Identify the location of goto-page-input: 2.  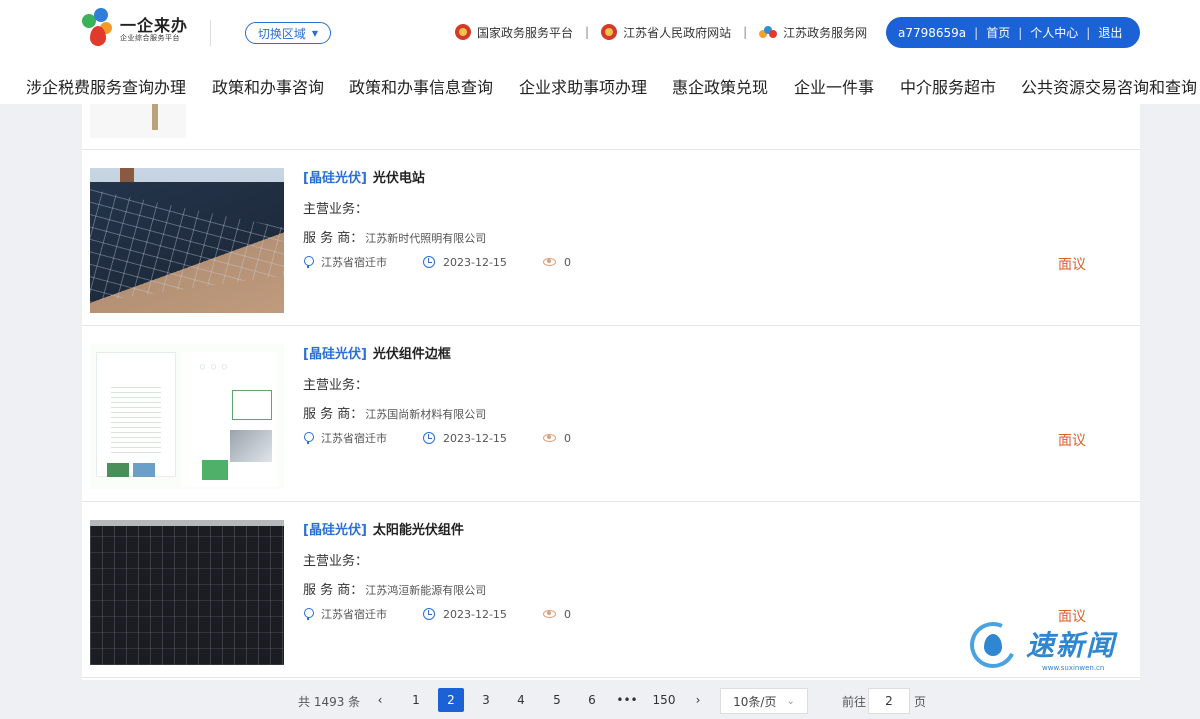
(889, 701).